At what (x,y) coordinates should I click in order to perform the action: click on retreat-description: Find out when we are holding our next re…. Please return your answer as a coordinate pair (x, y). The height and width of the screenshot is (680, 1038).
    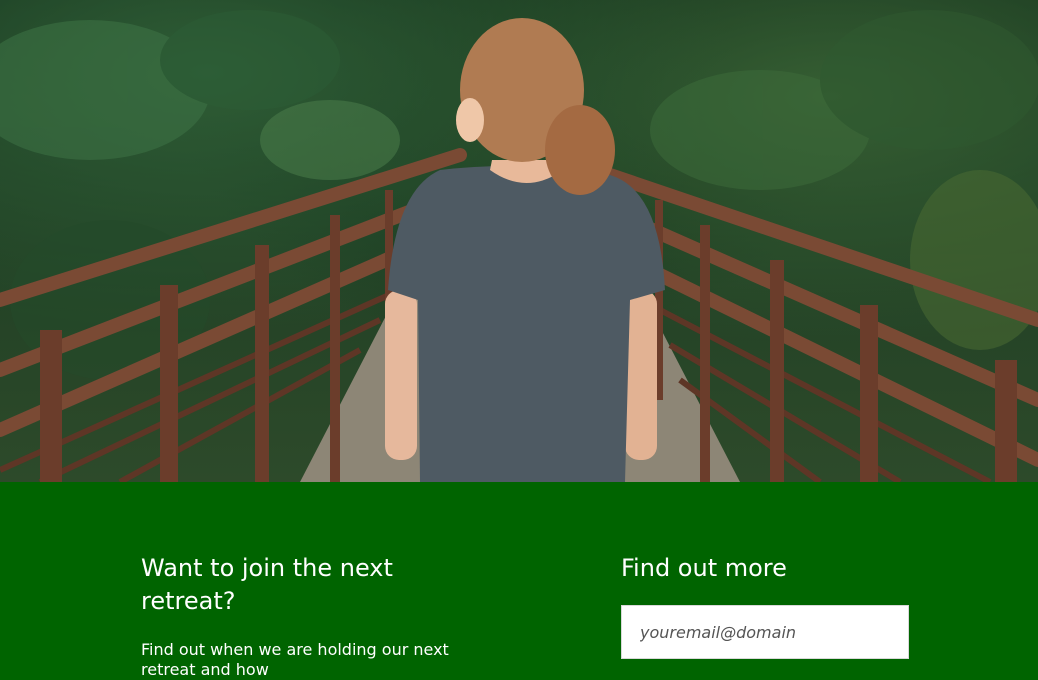
    Looking at the image, I should click on (295, 659).